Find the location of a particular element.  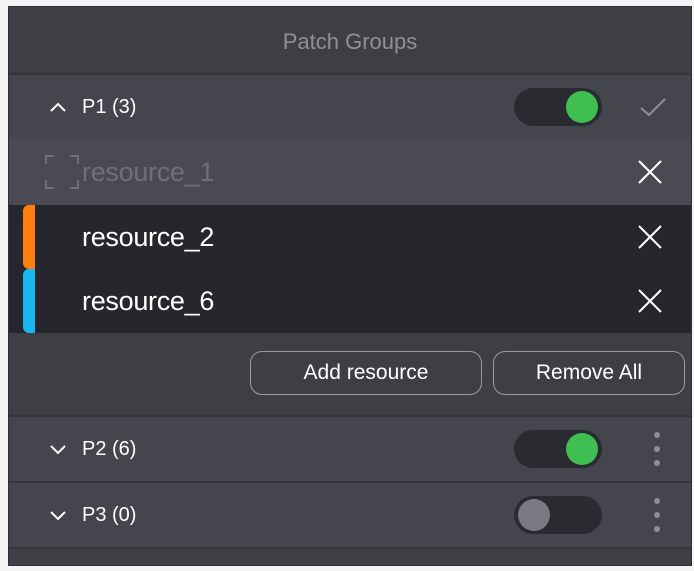

resource-label: resource_6 is located at coordinates (148, 300).